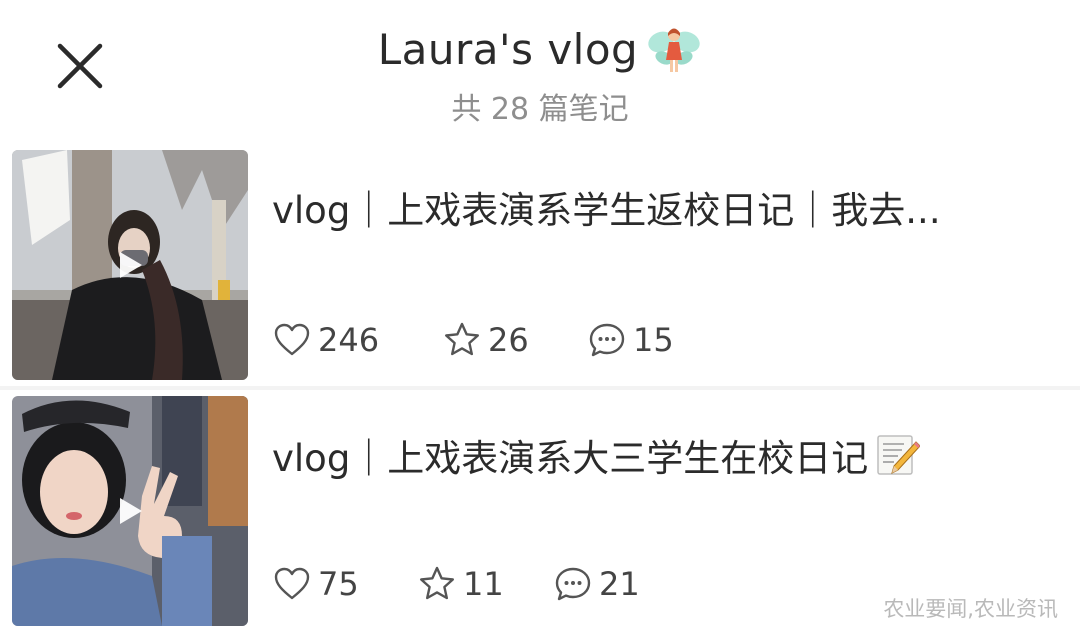 The height and width of the screenshot is (631, 1080). What do you see at coordinates (674, 50) in the screenshot?
I see `fairy-icon` at bounding box center [674, 50].